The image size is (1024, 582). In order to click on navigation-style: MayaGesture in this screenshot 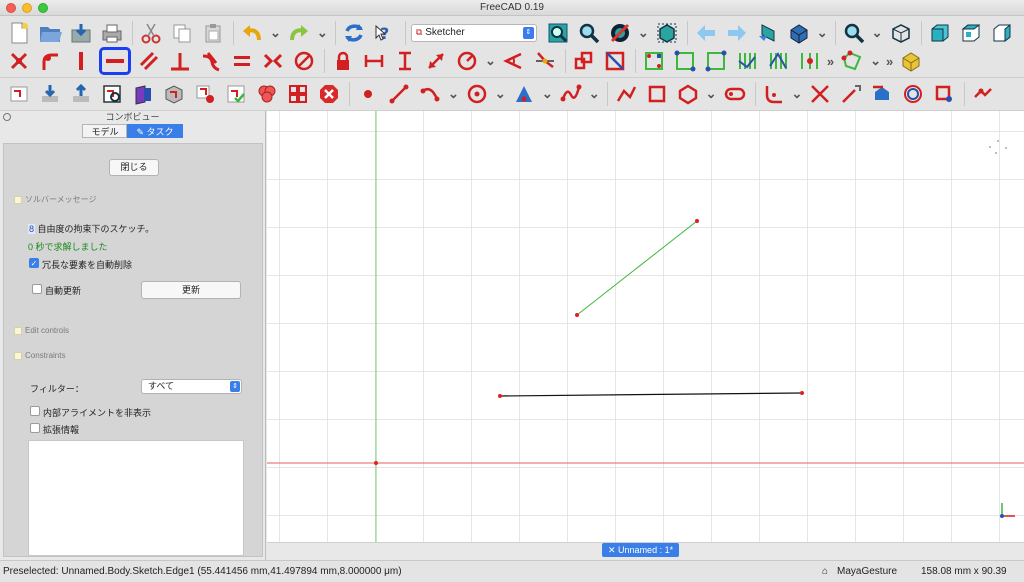, I will do `click(867, 571)`.